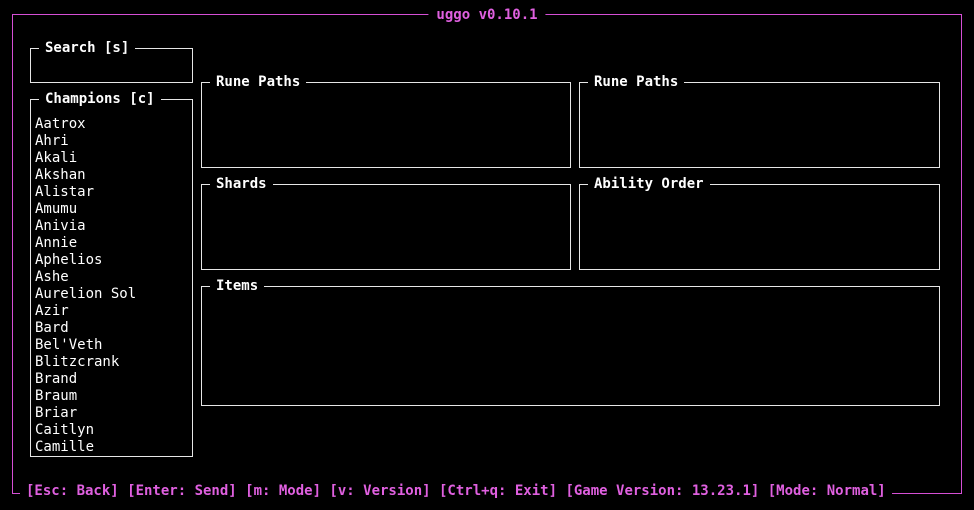 Image resolution: width=974 pixels, height=510 pixels. I want to click on champion-list-item: Aatrox, so click(111, 124).